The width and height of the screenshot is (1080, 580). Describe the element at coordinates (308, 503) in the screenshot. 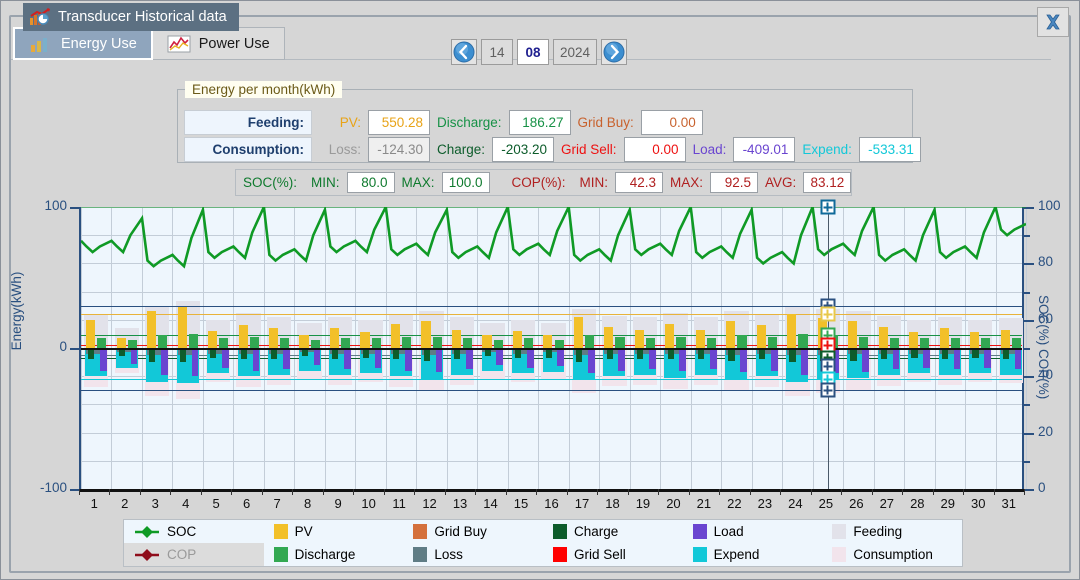

I see `x-tick-label: 8` at that location.